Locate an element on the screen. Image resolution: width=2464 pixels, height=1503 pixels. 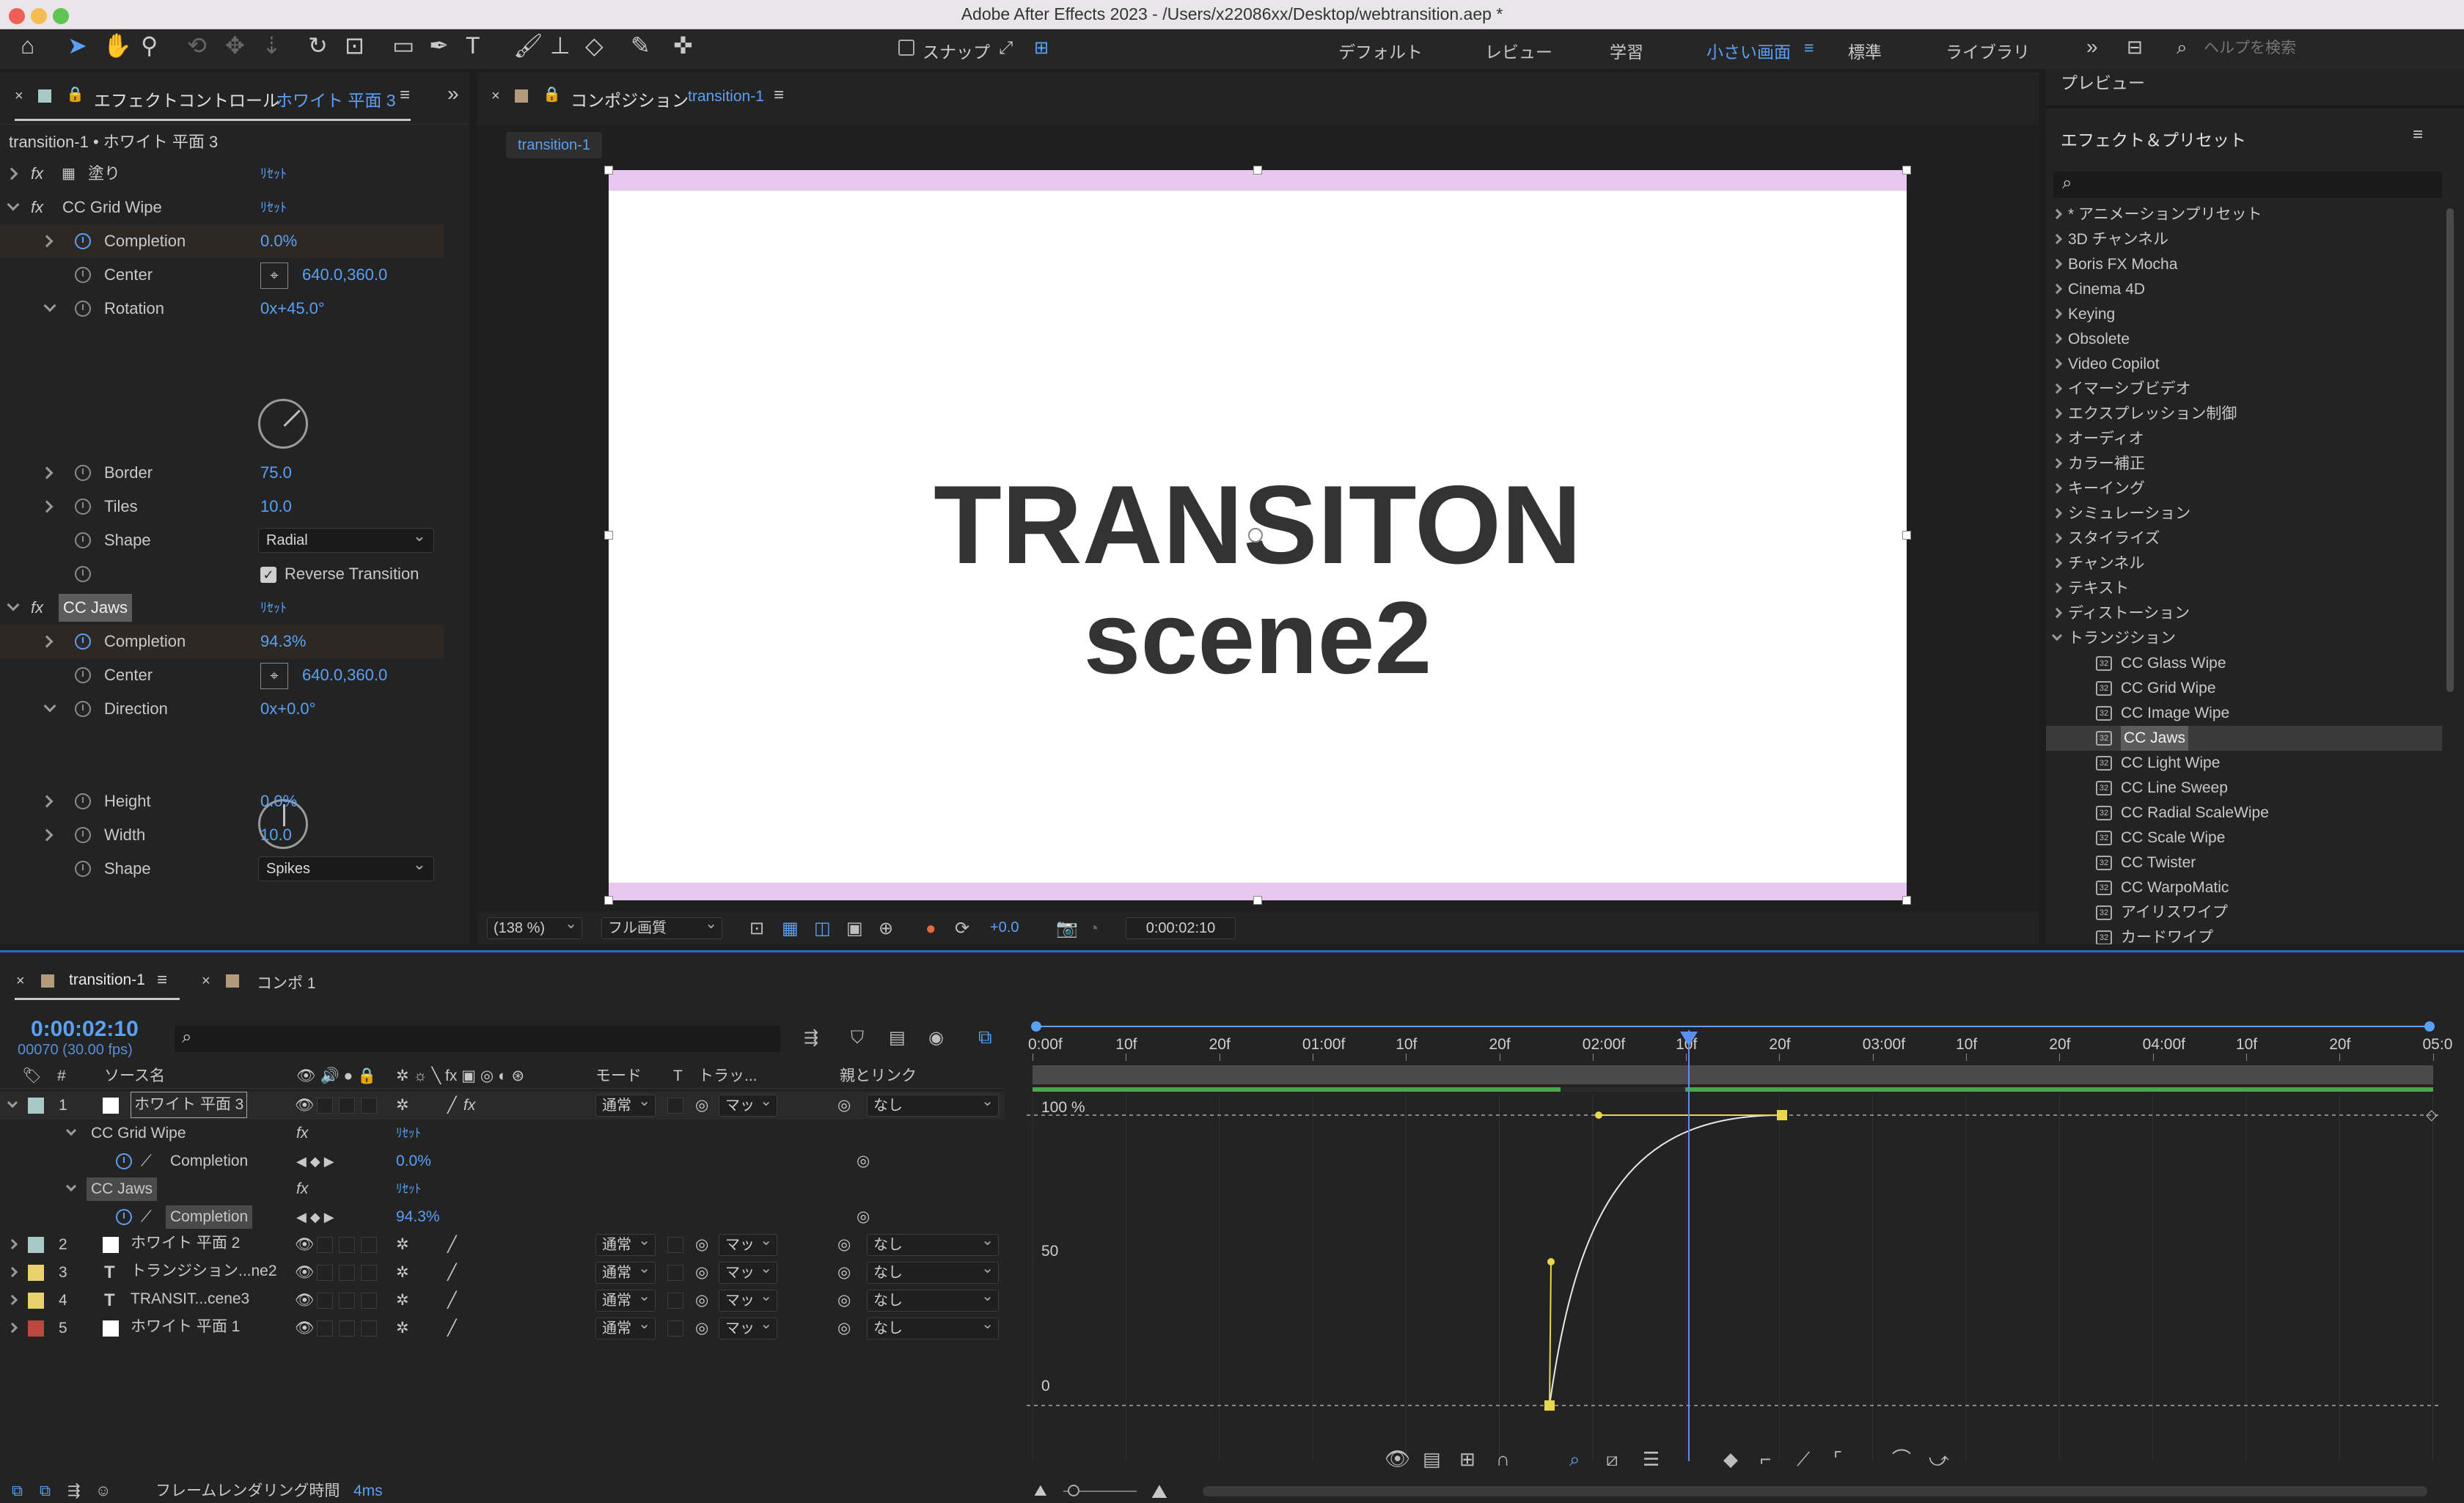
mask-visibility-icon: ◫ is located at coordinates (822, 929).